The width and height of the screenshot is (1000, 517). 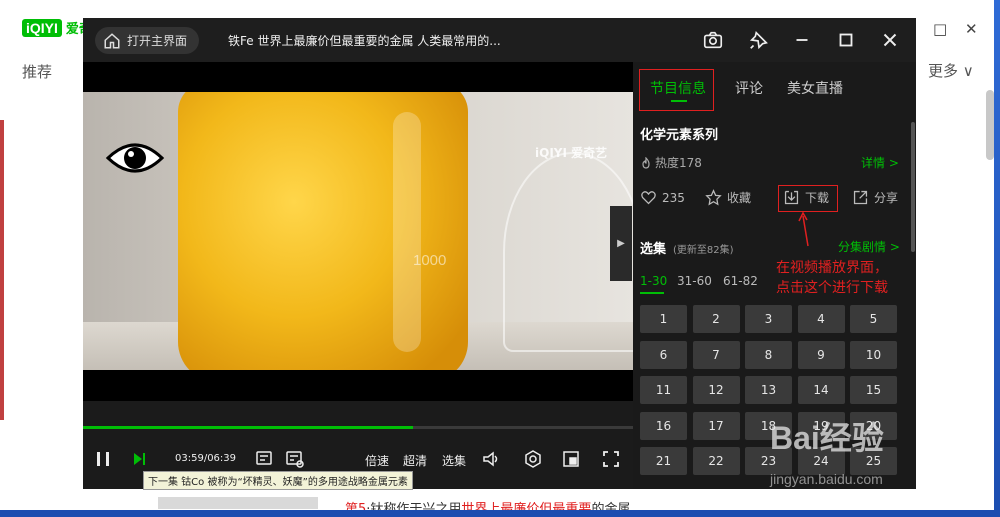 I want to click on speed-button: 倍速, so click(x=377, y=460).